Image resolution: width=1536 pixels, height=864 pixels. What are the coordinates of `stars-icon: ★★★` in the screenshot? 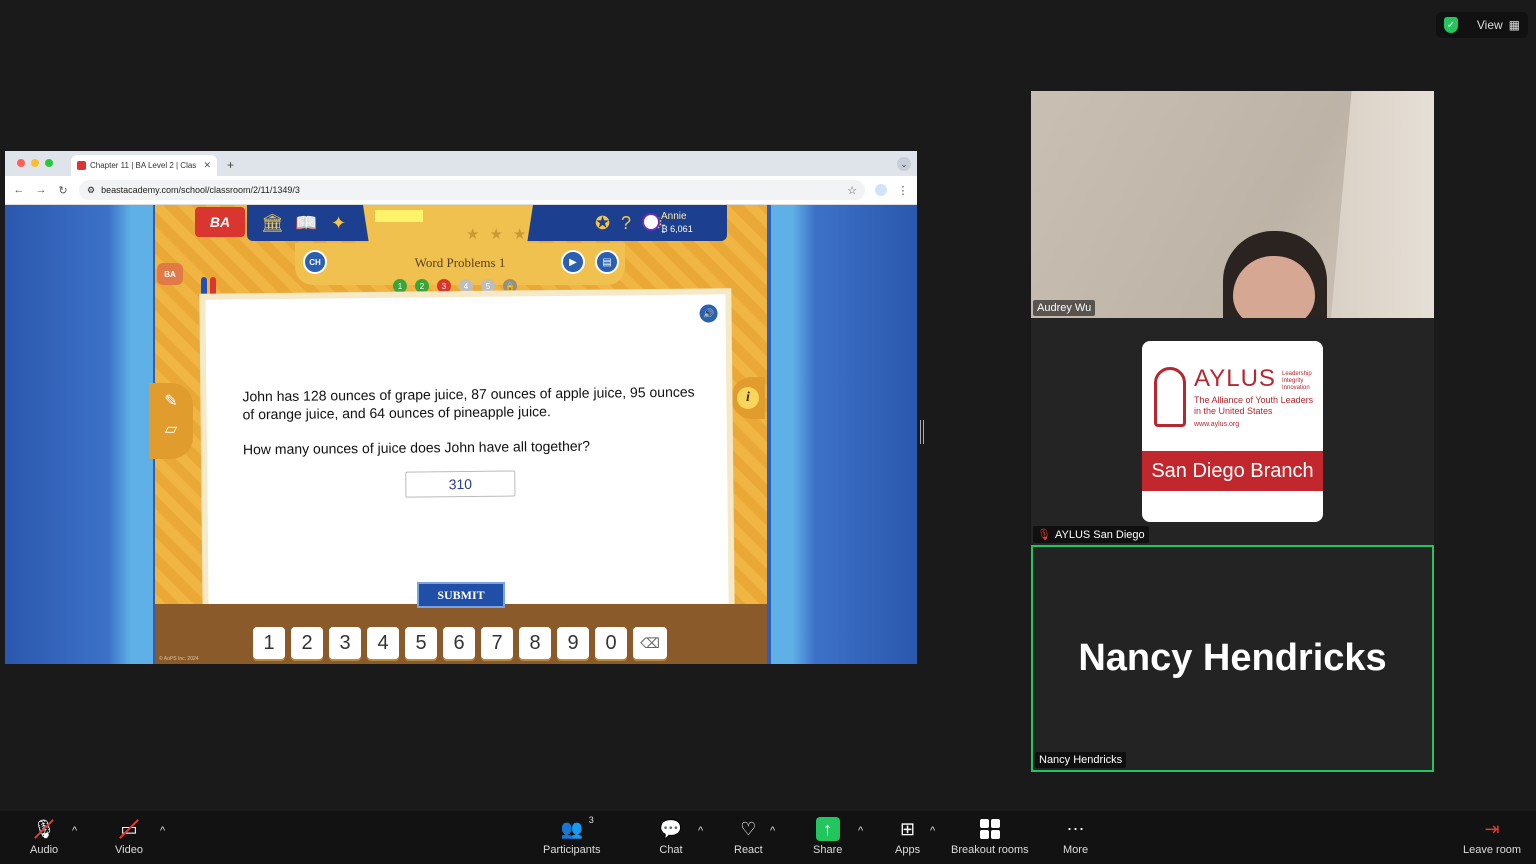 It's located at (501, 234).